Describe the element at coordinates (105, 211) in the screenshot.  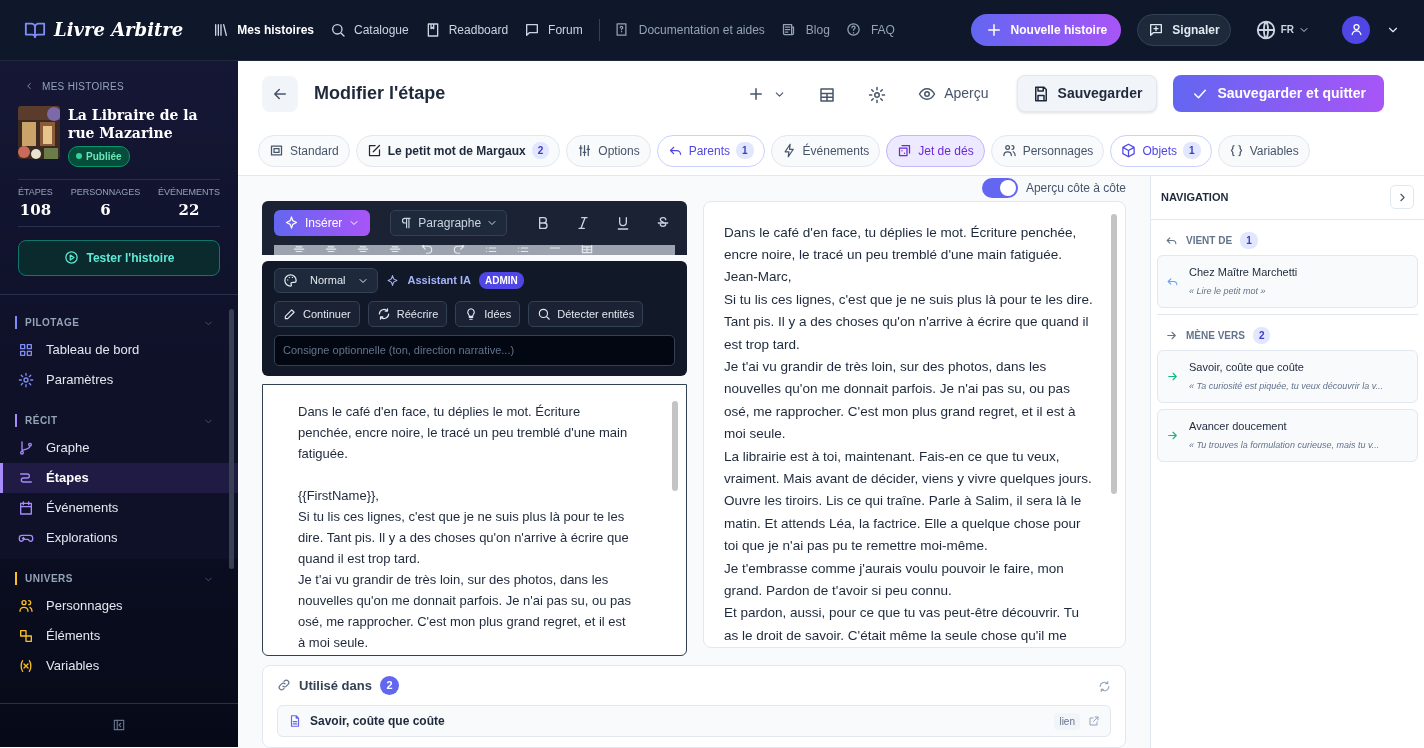
I see `stat-value: 6` at that location.